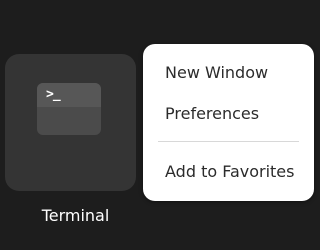 This screenshot has height=250, width=320. I want to click on menu-item-preferences: Preferences, so click(228, 114).